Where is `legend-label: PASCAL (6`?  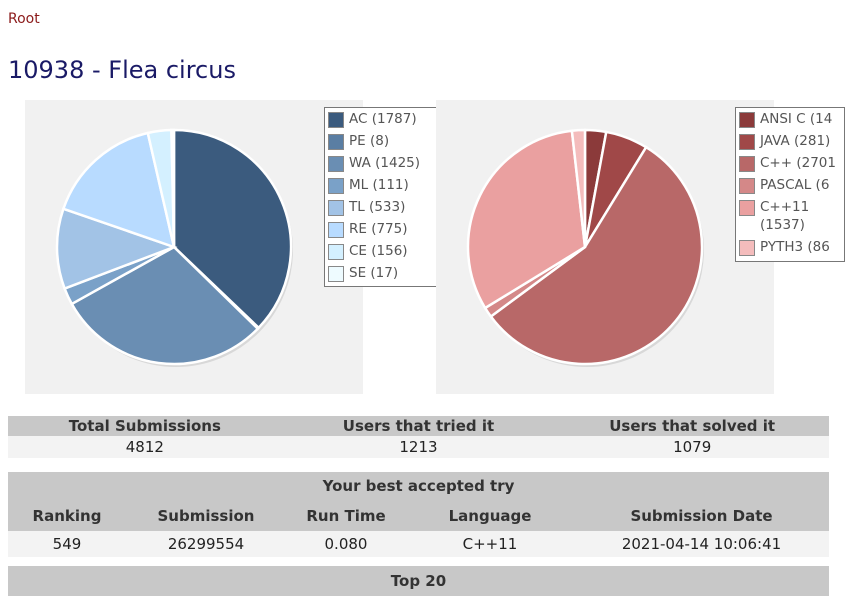 legend-label: PASCAL (6 is located at coordinates (795, 185).